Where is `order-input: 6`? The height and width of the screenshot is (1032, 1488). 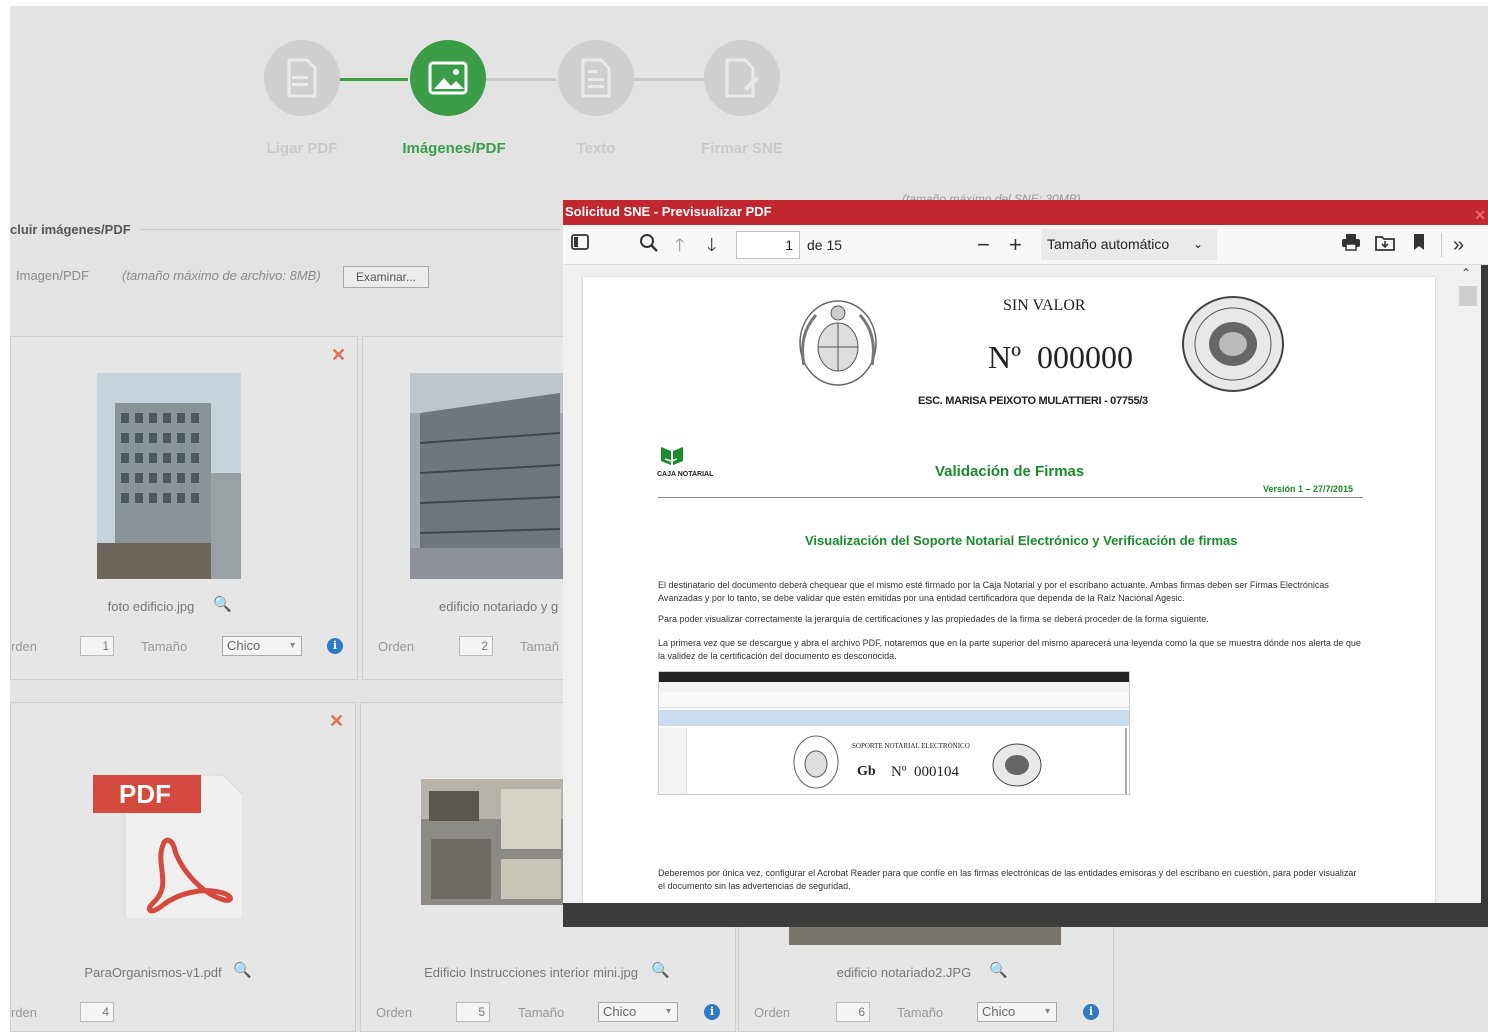
order-input: 6 is located at coordinates (853, 1012).